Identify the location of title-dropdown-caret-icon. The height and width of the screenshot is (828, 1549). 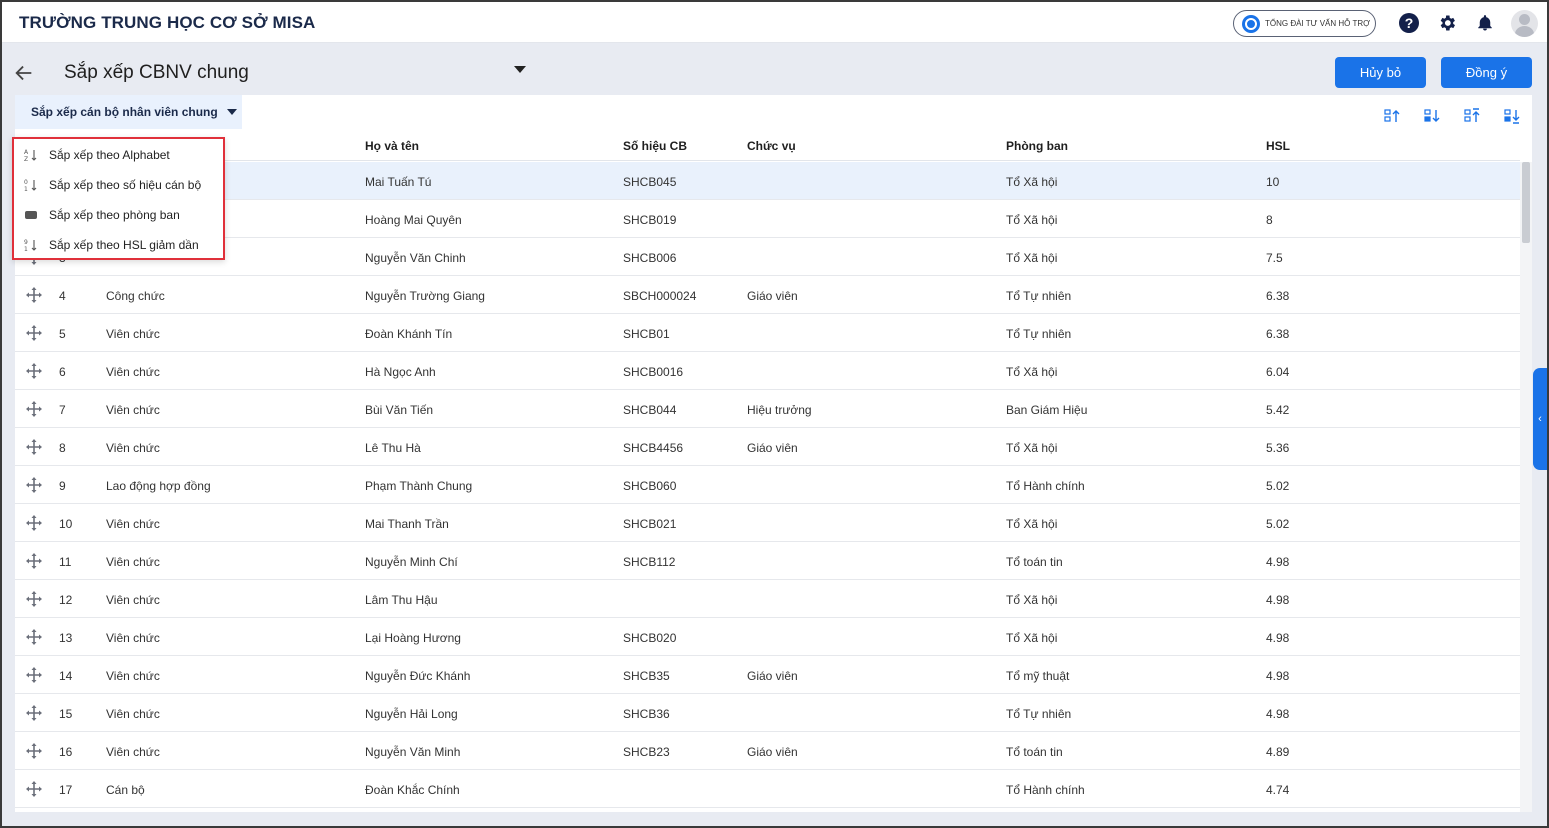
(520, 69).